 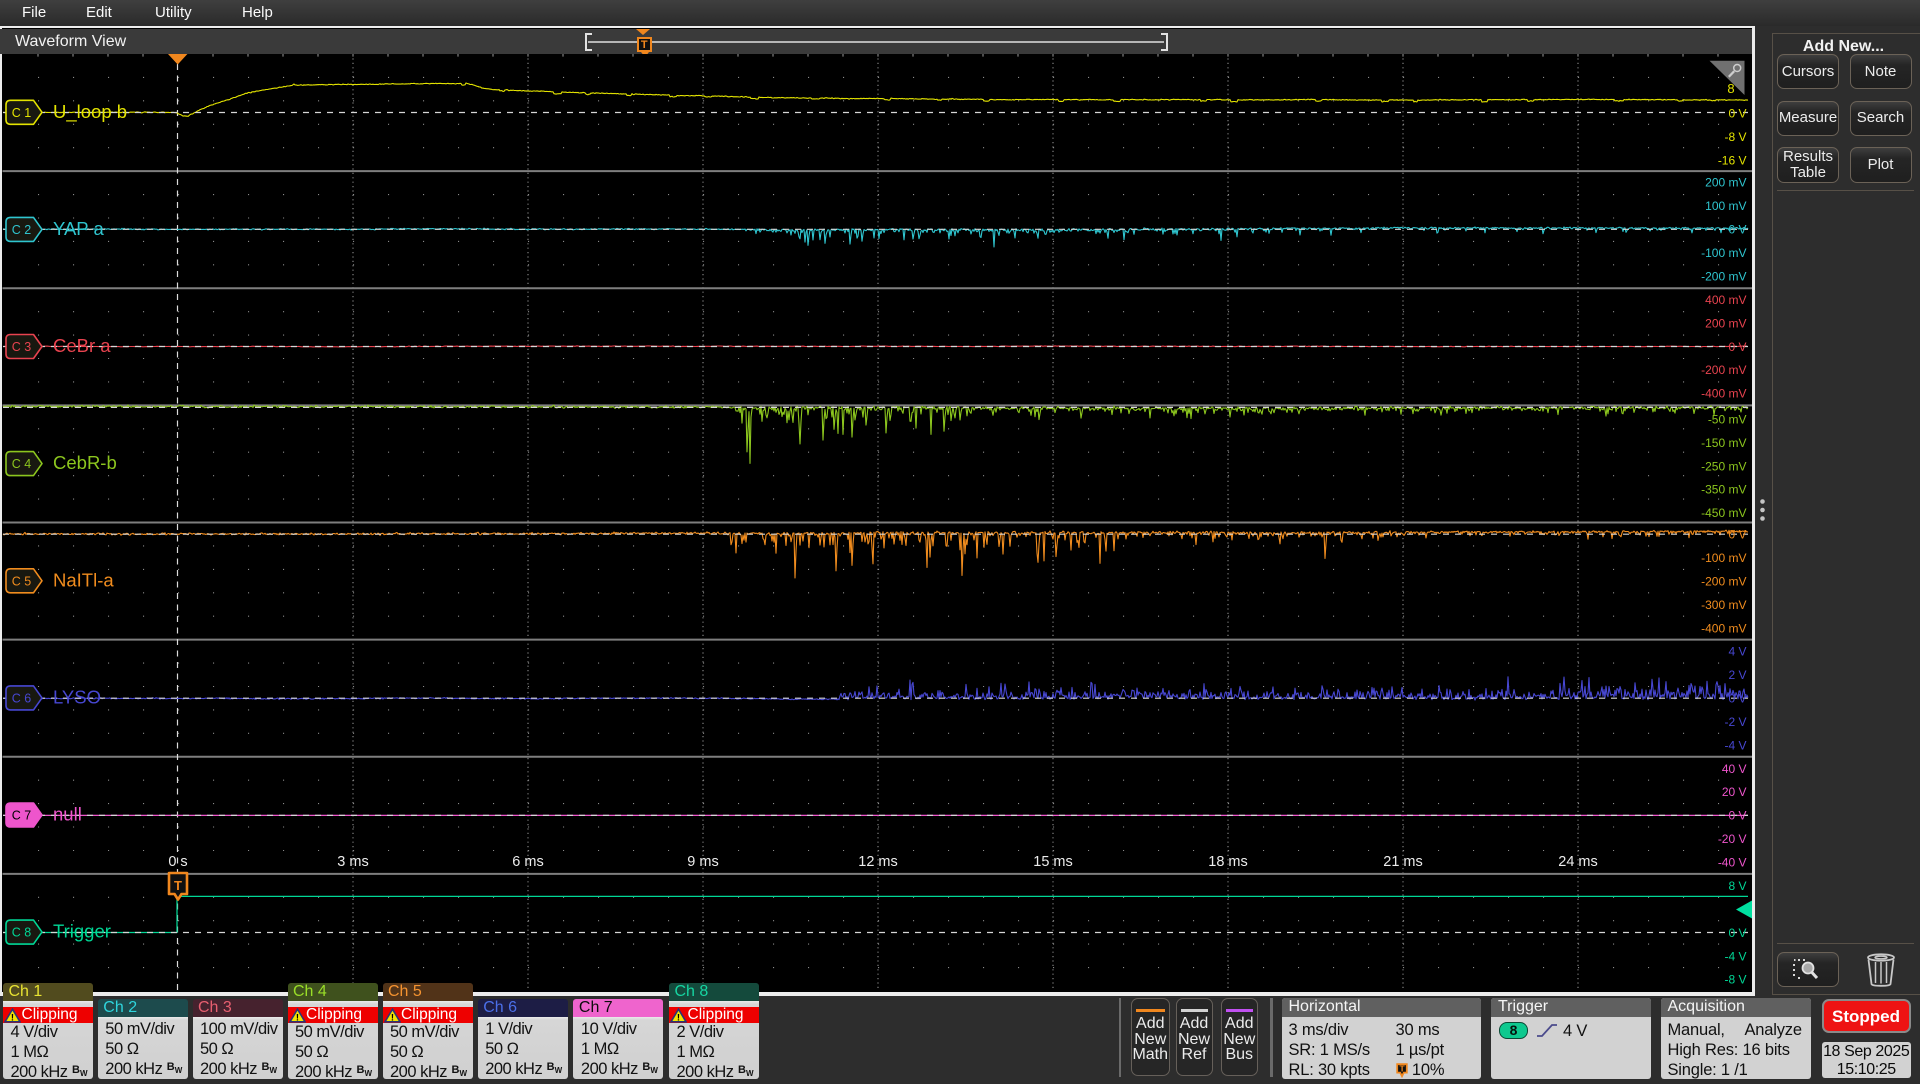 What do you see at coordinates (78, 228) in the screenshot?
I see `svg-text: YAP a` at bounding box center [78, 228].